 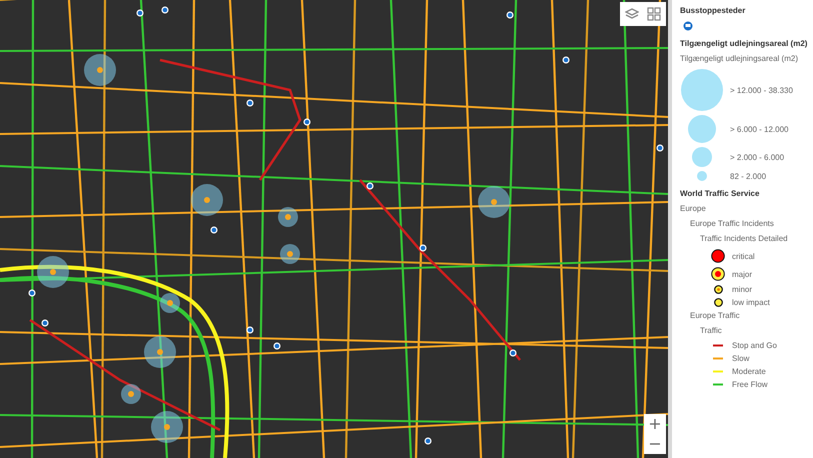 I want to click on legend-label: Stop and Go, so click(x=754, y=345).